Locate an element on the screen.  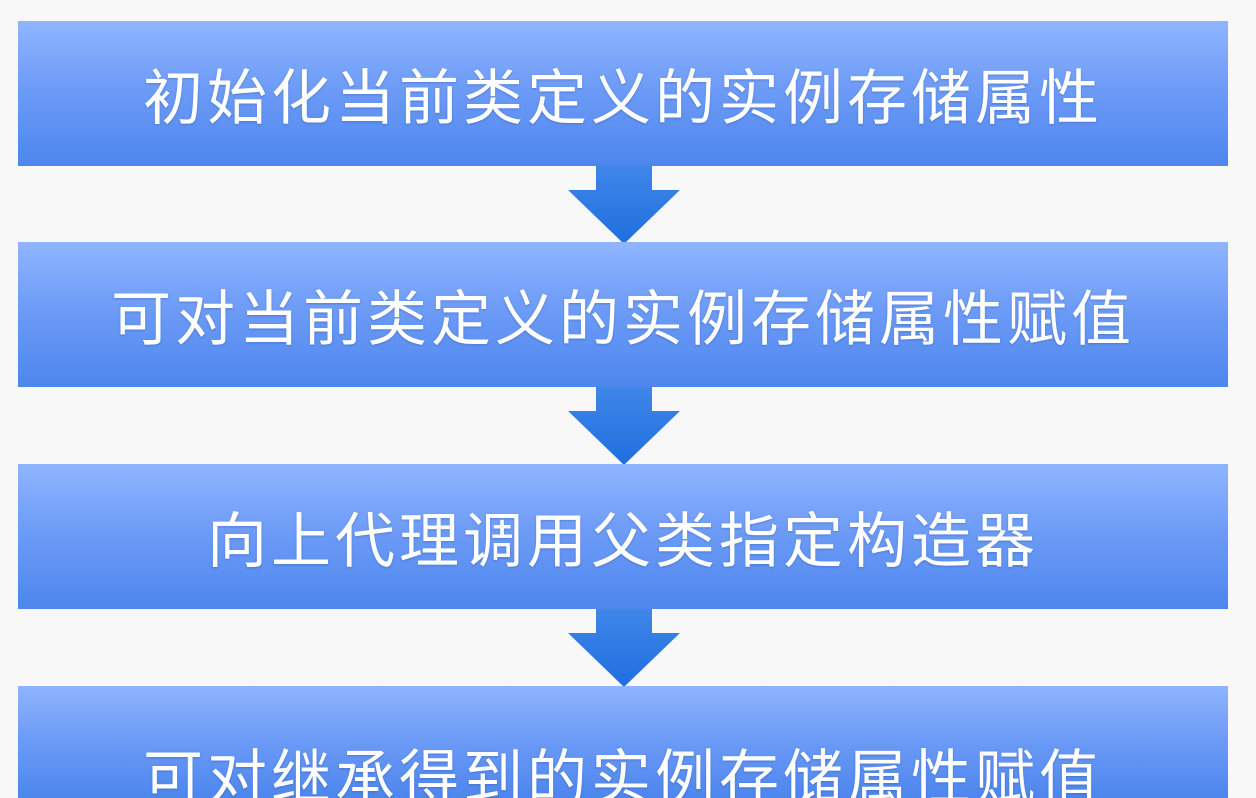
step-4-box: 可对继承得到的实例存储属性赋值 is located at coordinates (623, 742).